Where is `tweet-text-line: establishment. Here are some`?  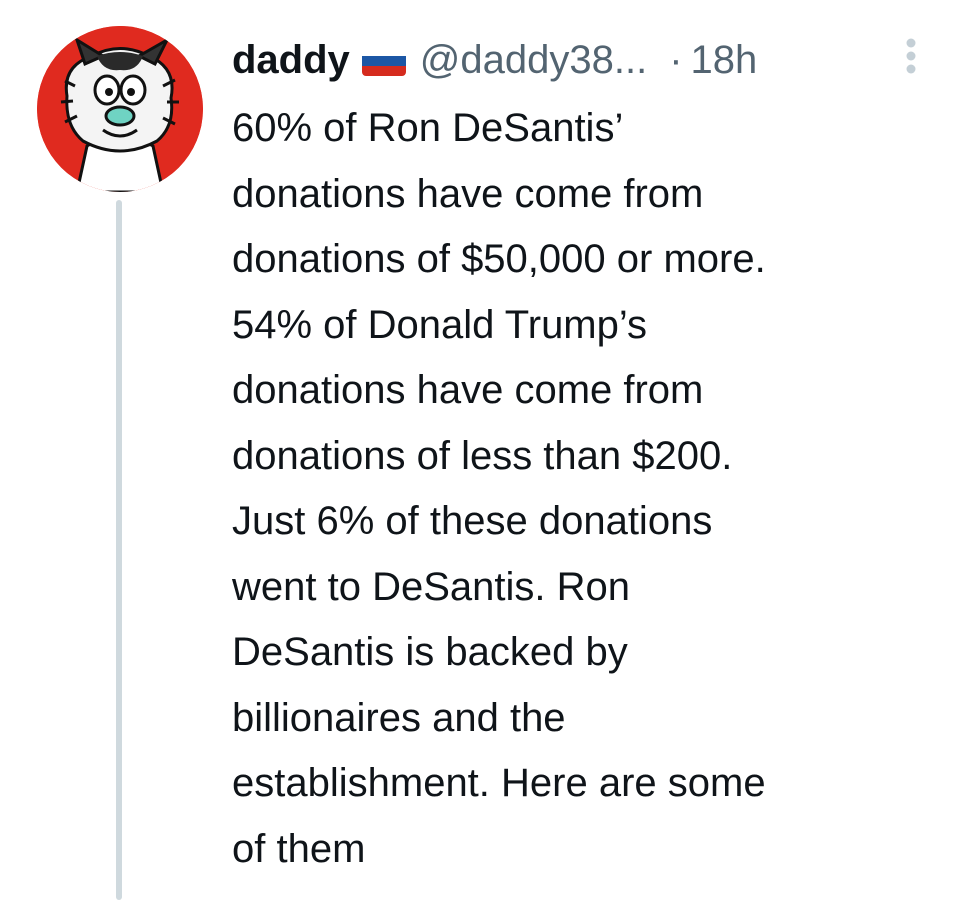
tweet-text-line: establishment. Here are some is located at coordinates (499, 783).